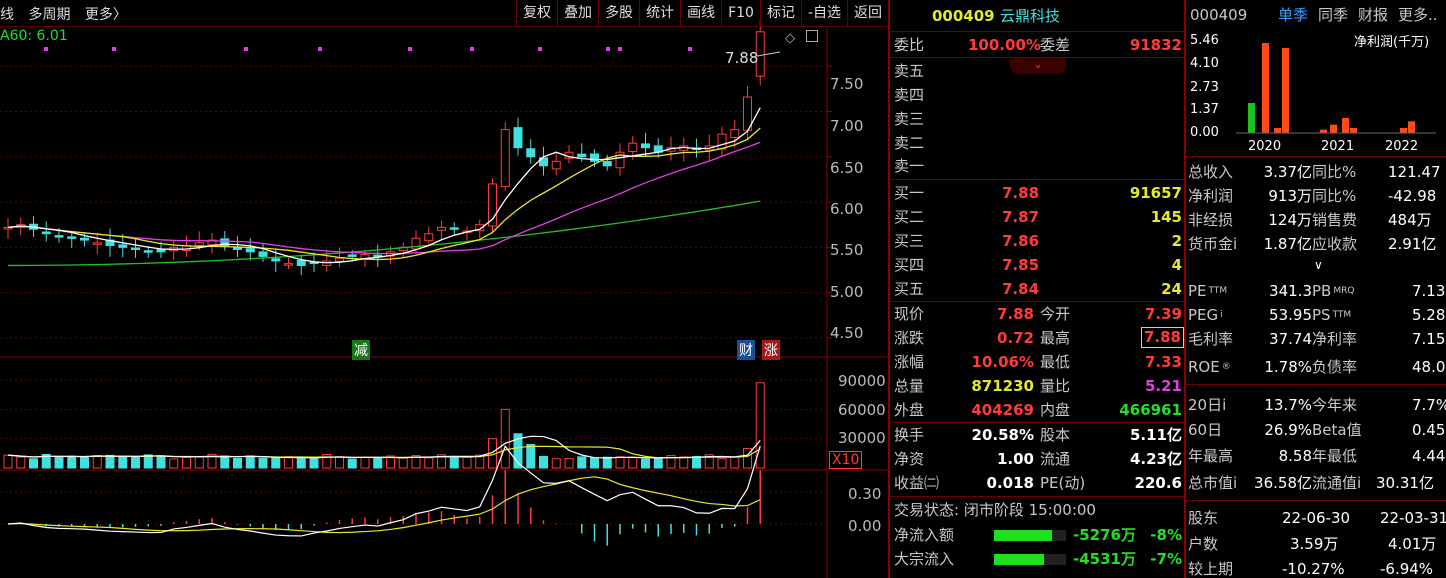 The height and width of the screenshot is (578, 1446). What do you see at coordinates (1055, 362) in the screenshot?
I see `stat-label: 最低` at bounding box center [1055, 362].